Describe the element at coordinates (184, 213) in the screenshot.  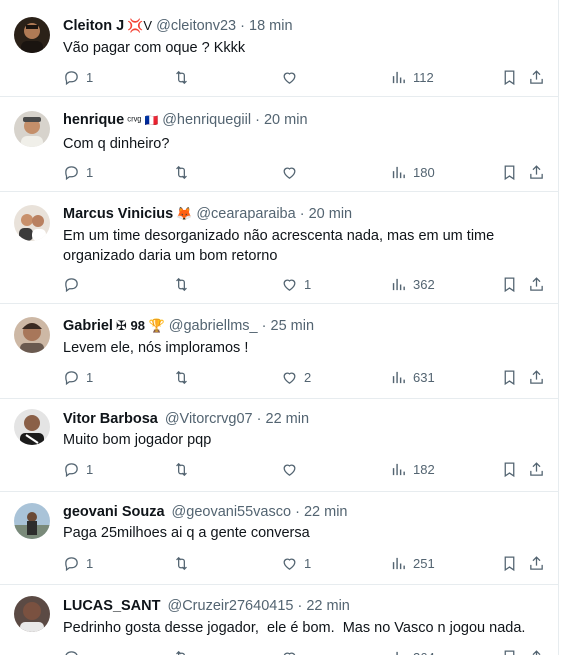
I see `name-badge: 🦊` at that location.